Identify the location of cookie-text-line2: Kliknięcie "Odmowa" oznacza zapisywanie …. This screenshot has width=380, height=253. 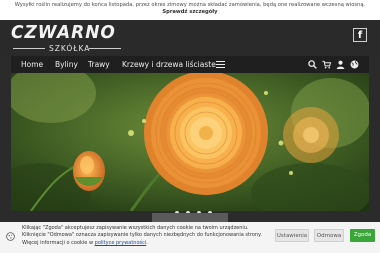
(142, 235).